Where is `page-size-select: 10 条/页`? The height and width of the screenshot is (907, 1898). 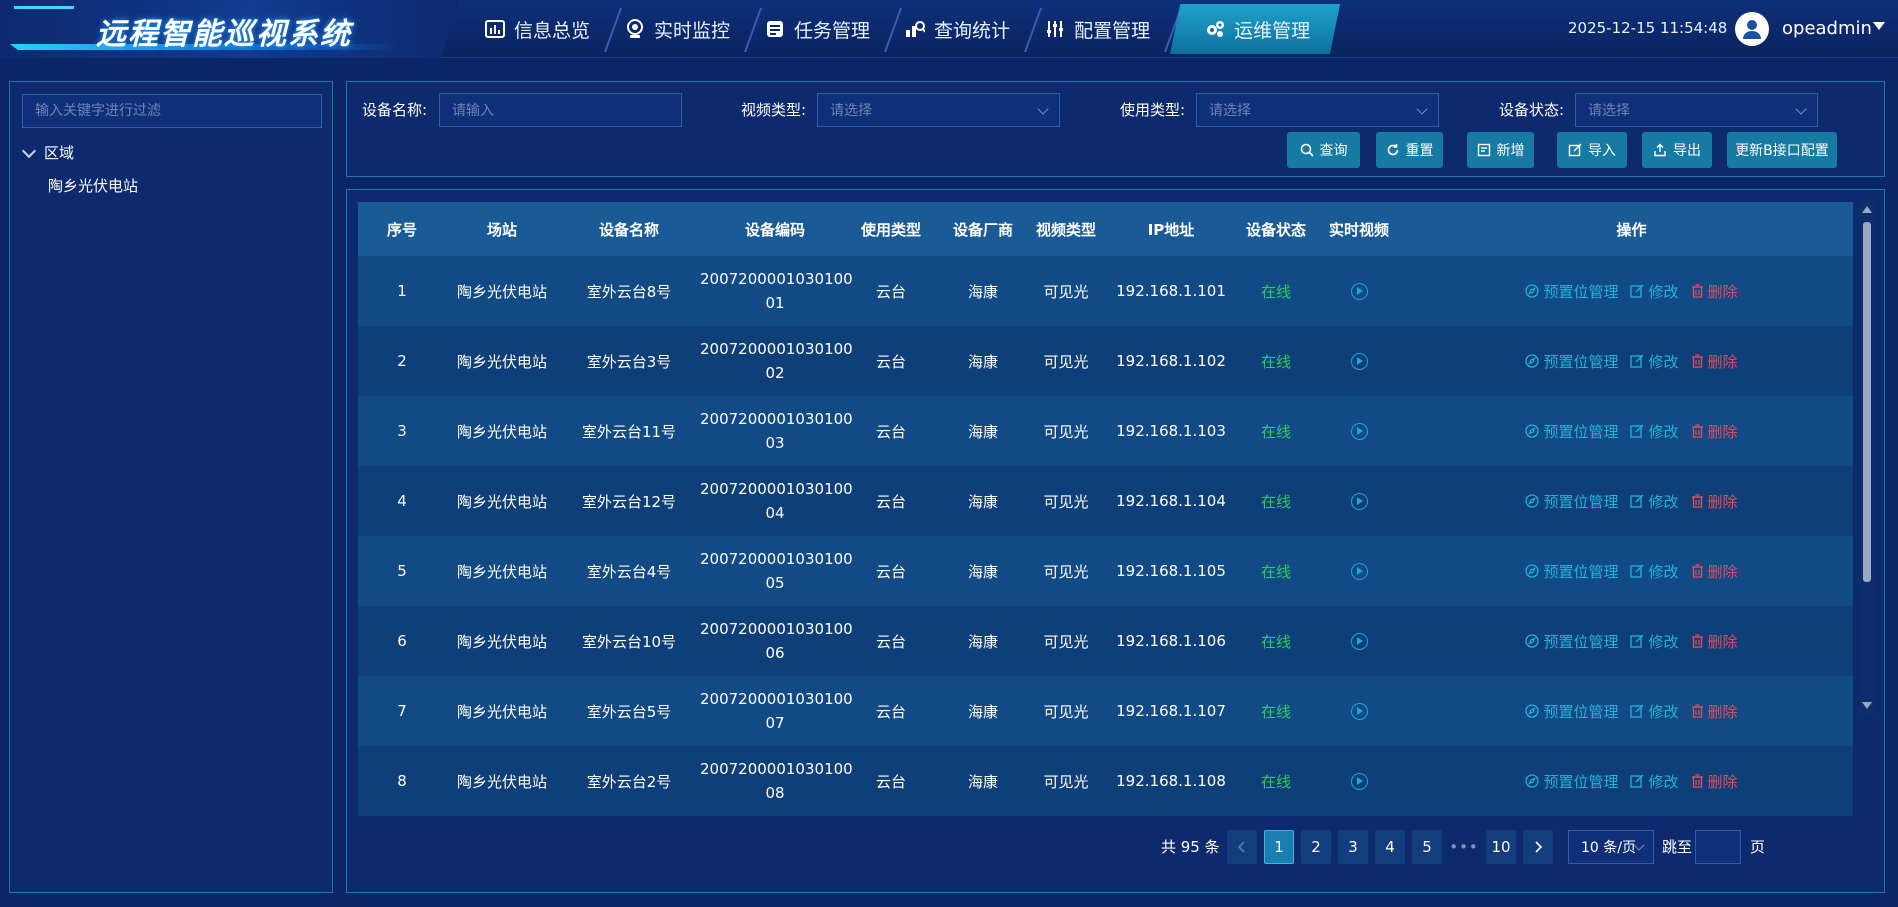
page-size-select: 10 条/页 is located at coordinates (1611, 847).